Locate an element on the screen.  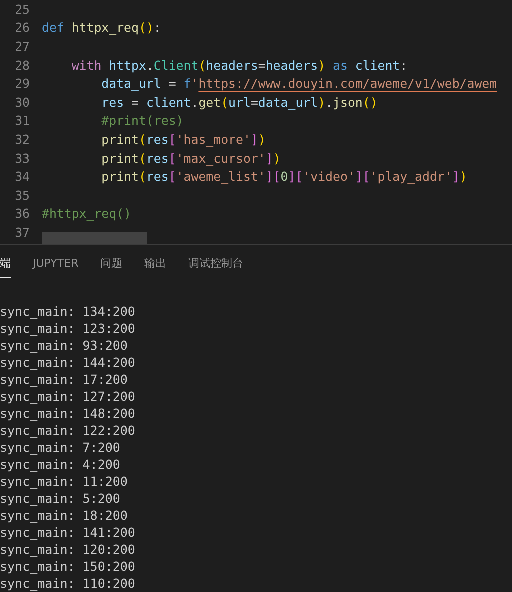
line-number: 28 is located at coordinates (22, 65).